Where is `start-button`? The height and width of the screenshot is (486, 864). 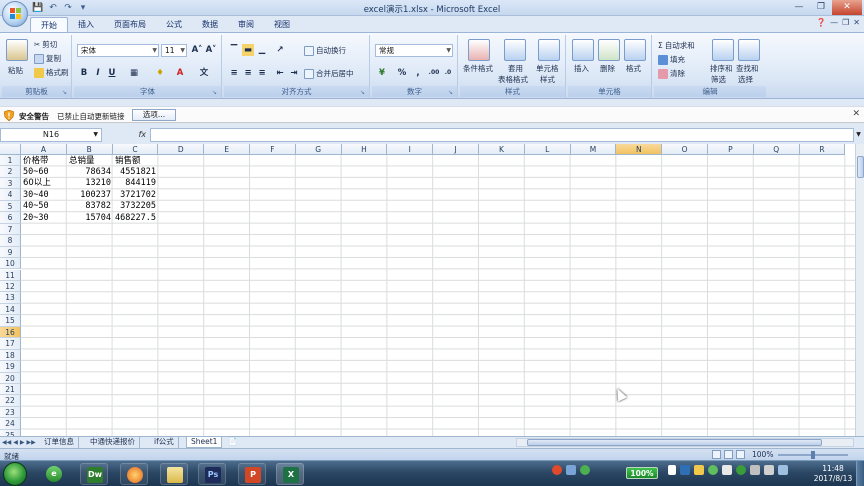
start-button is located at coordinates (15, 474).